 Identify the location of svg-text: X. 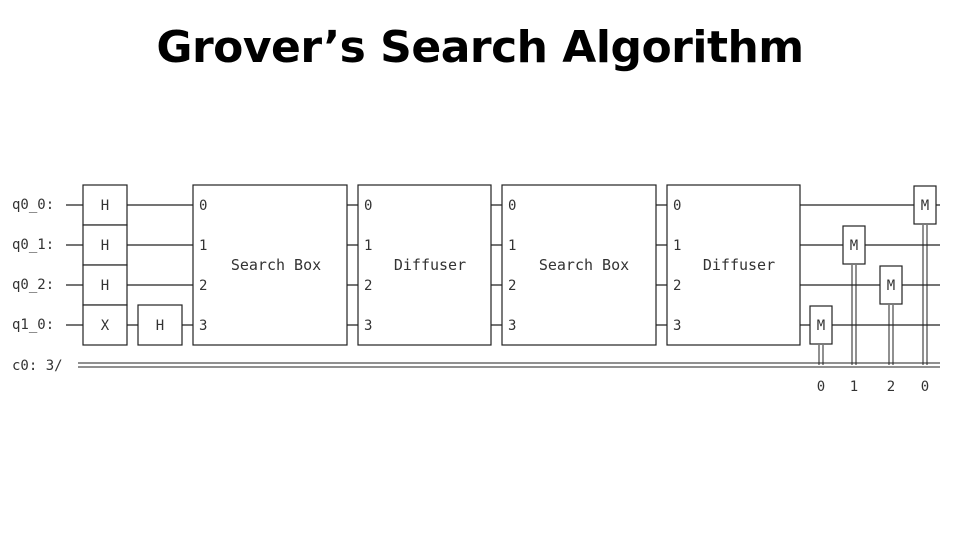
(105, 326).